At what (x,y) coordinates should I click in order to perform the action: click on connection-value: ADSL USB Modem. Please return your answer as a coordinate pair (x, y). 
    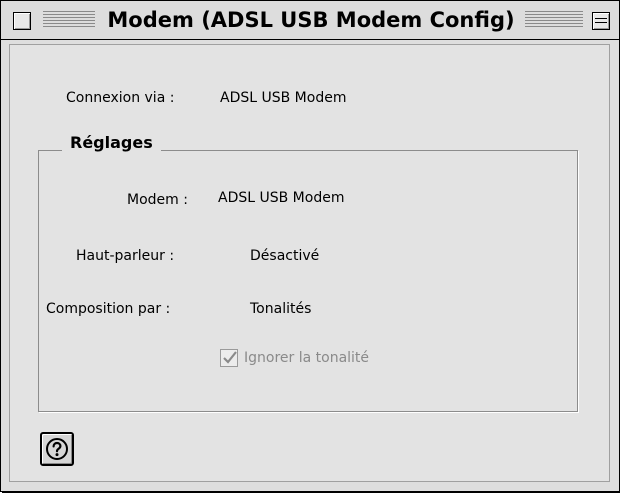
    Looking at the image, I should click on (283, 98).